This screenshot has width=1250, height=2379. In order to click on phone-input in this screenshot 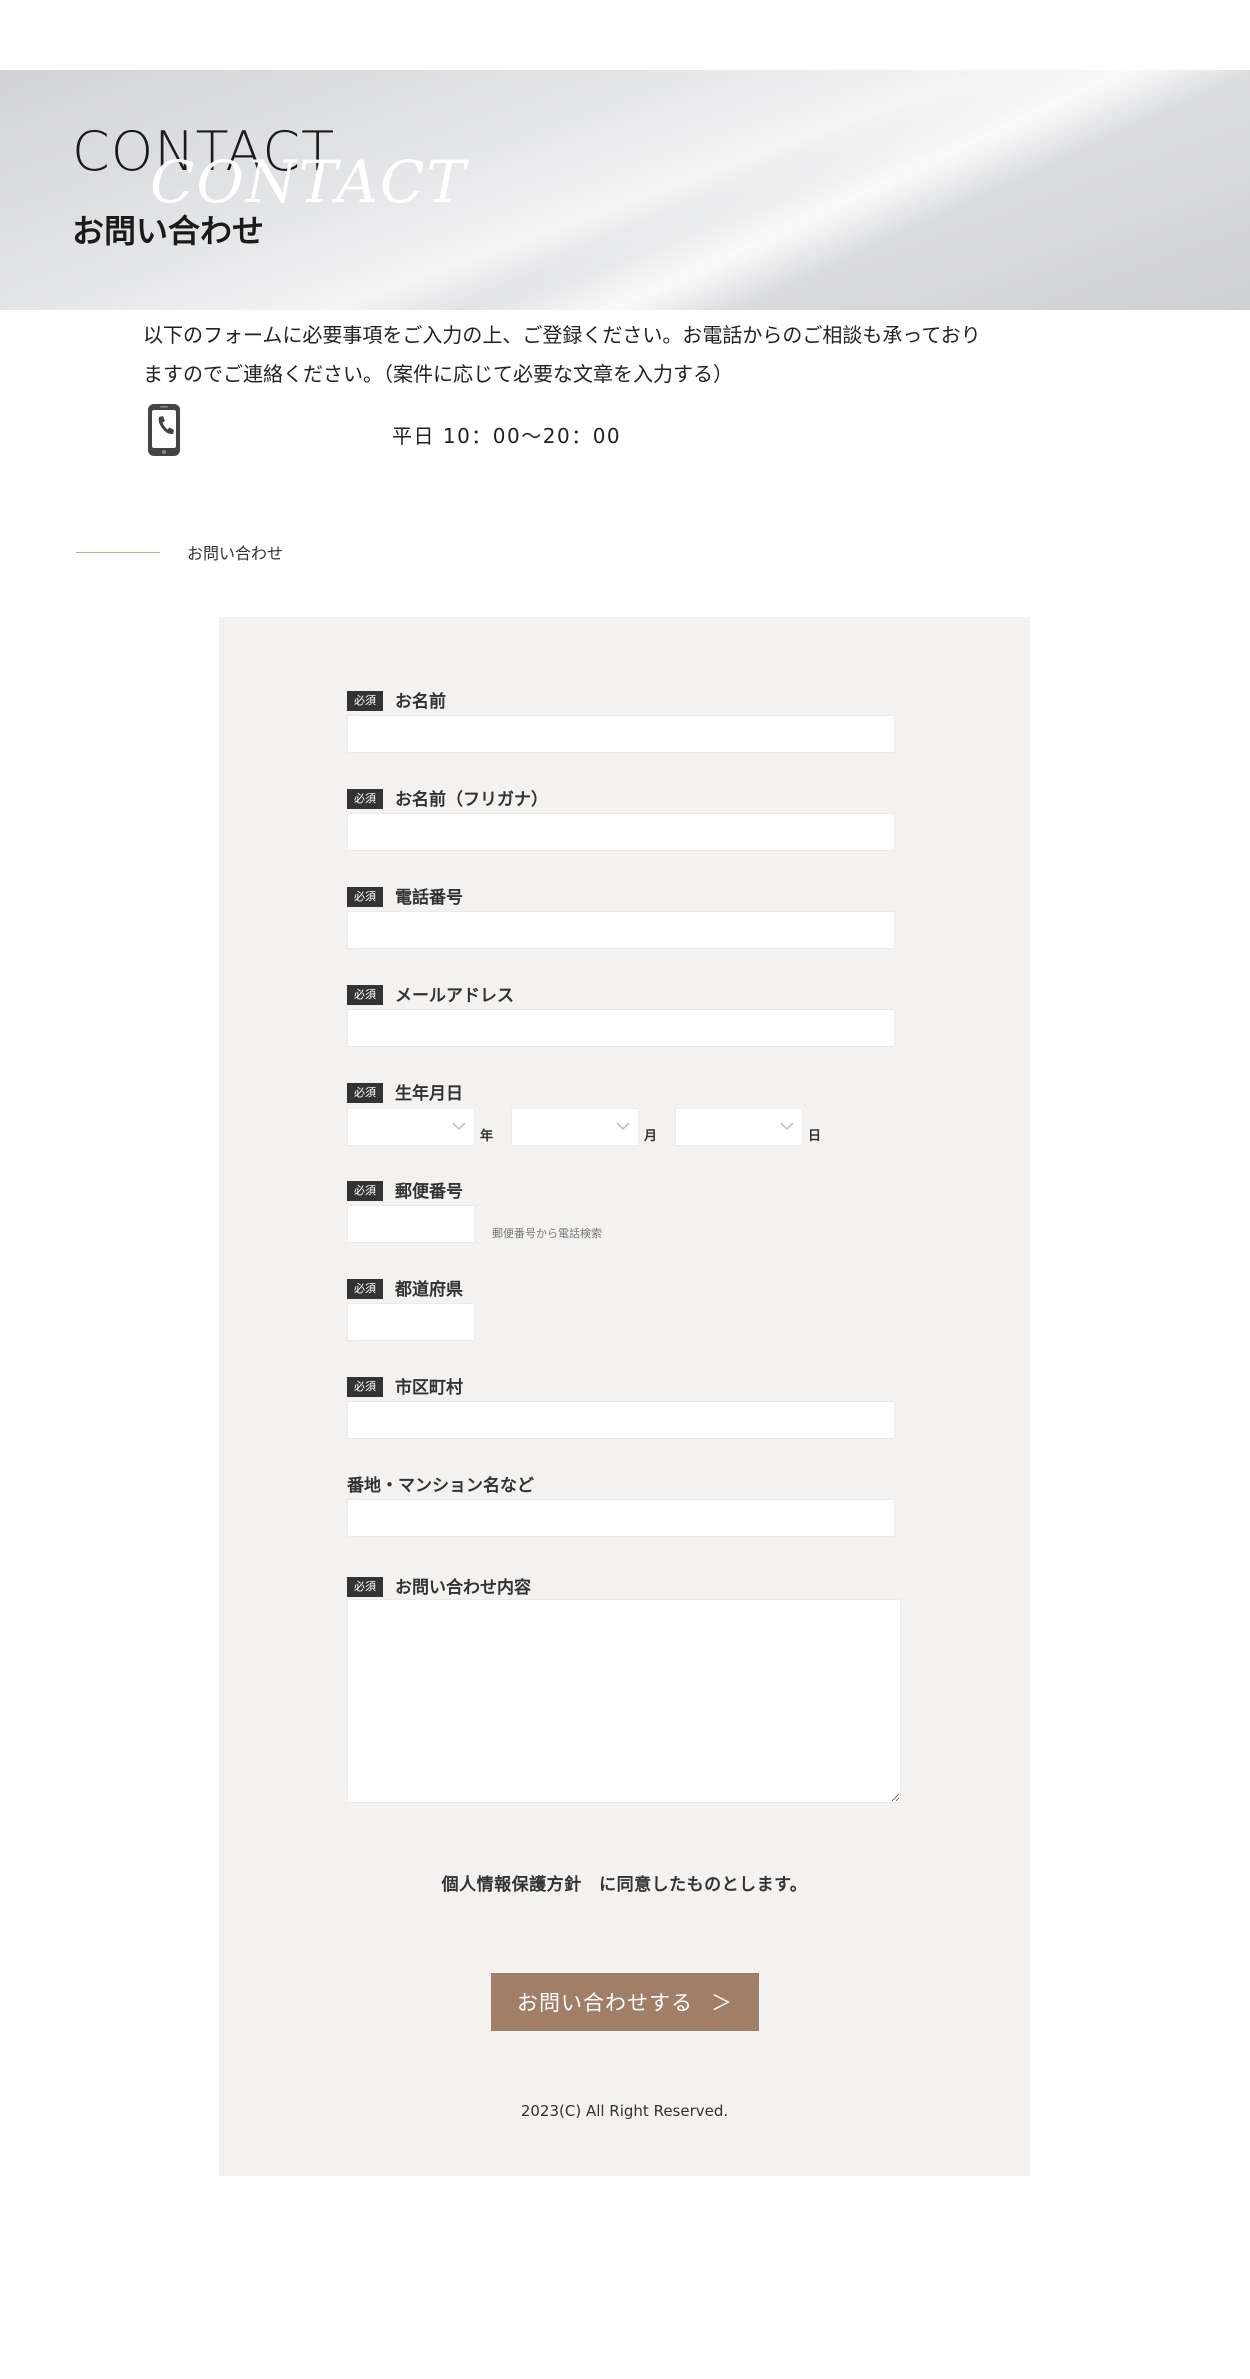, I will do `click(621, 930)`.